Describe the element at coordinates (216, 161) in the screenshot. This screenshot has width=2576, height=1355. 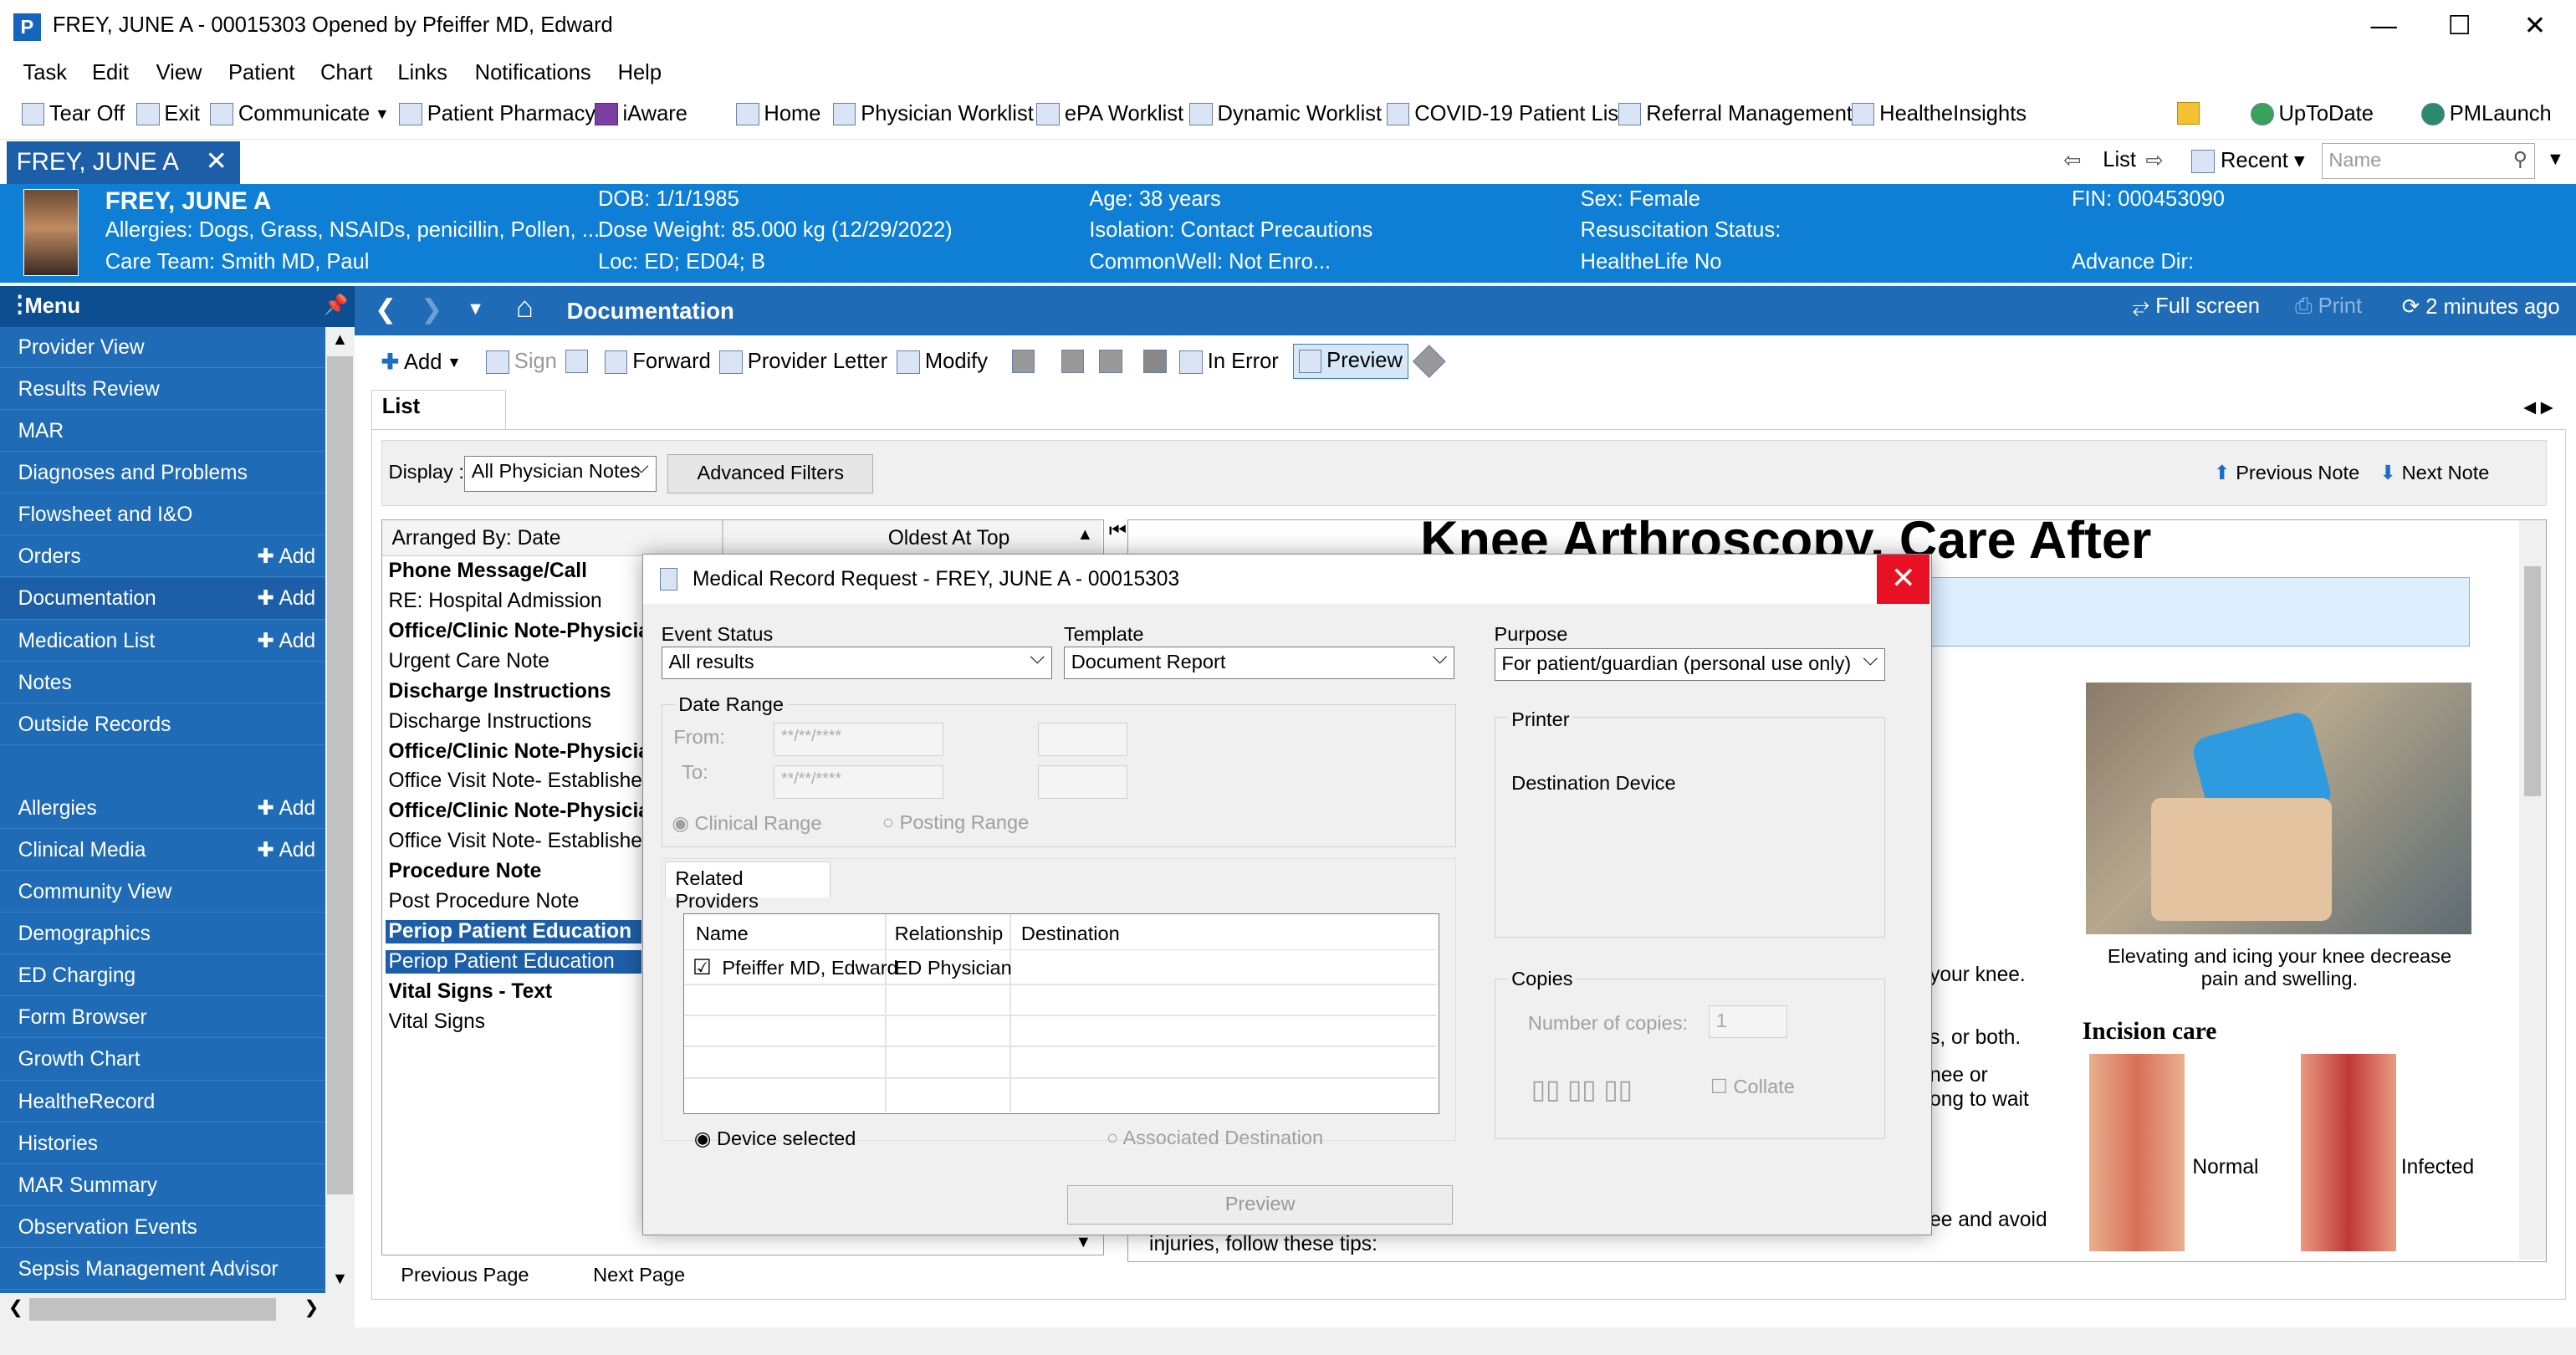
I see `close-tab-icon: ✕` at that location.